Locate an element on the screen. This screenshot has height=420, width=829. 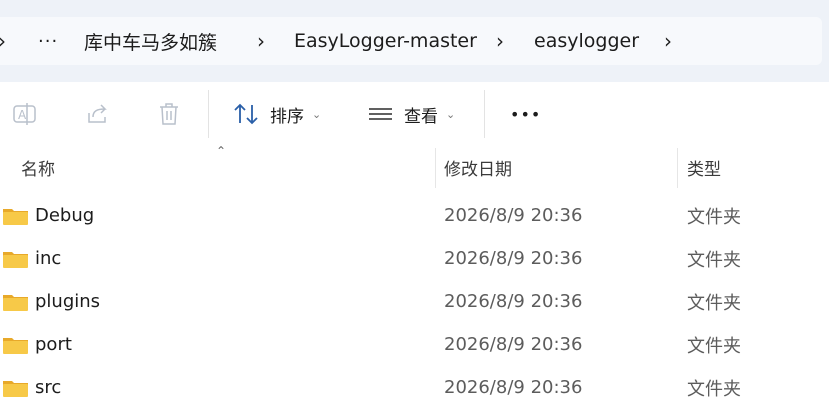
file-name: inc is located at coordinates (48, 258).